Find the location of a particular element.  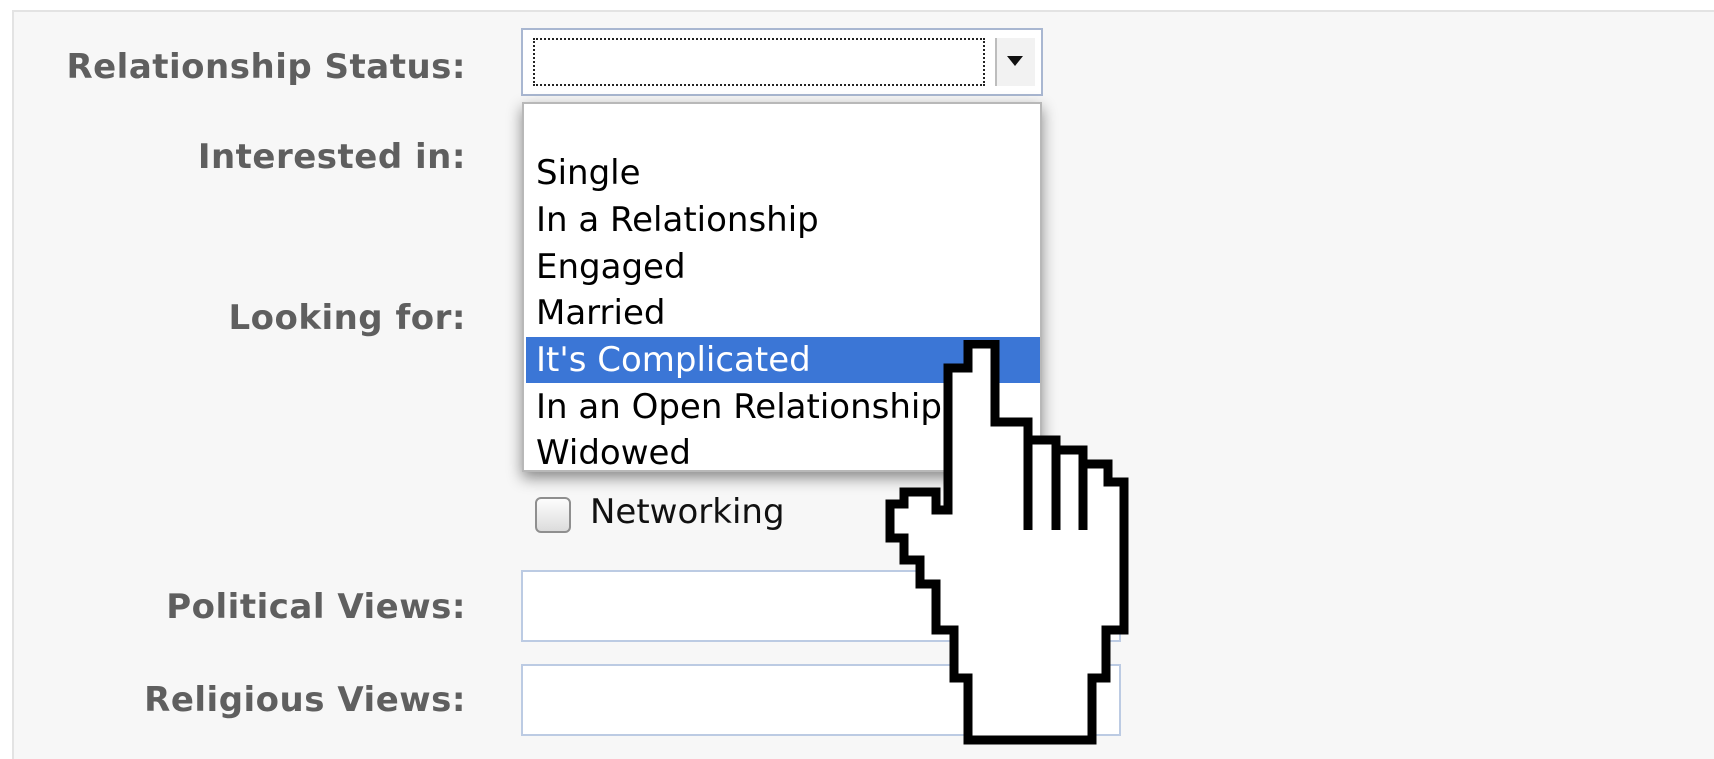

option-single: Single is located at coordinates (783, 173).